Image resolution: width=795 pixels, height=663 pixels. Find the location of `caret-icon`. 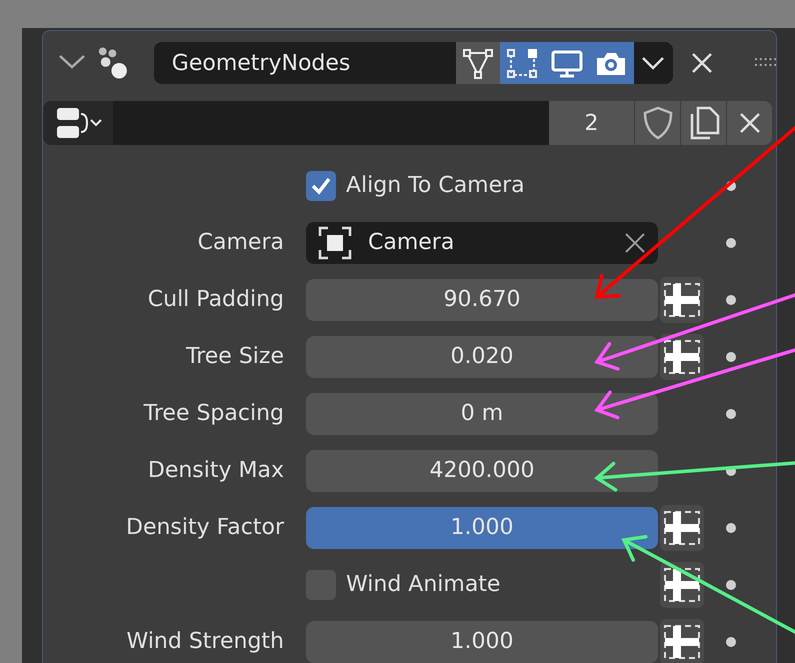

caret-icon is located at coordinates (653, 63).